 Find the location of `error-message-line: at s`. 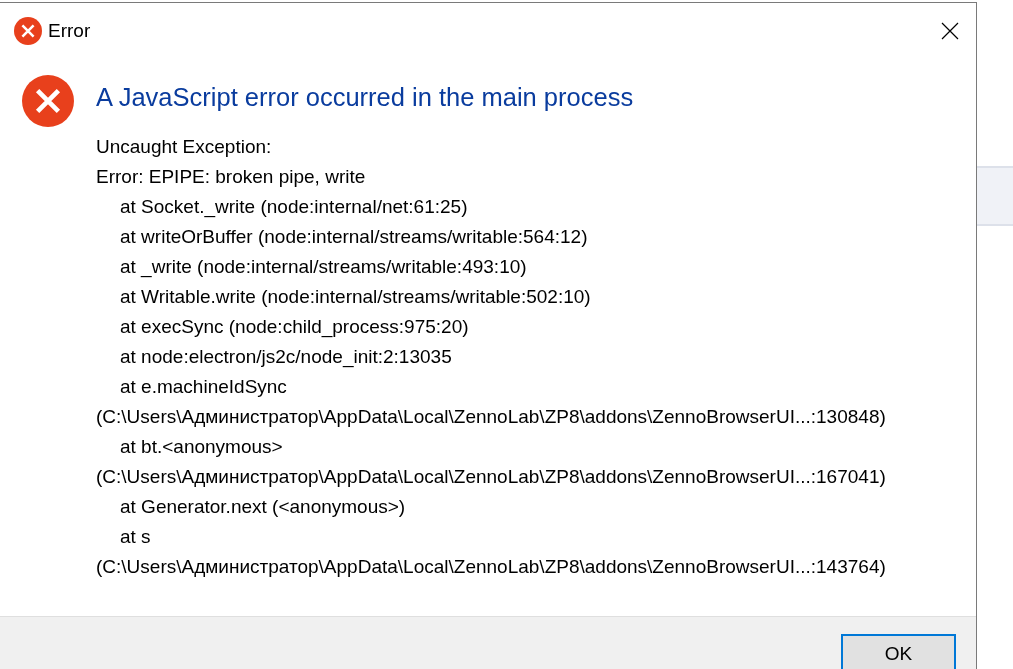

error-message-line: at s is located at coordinates (135, 537).